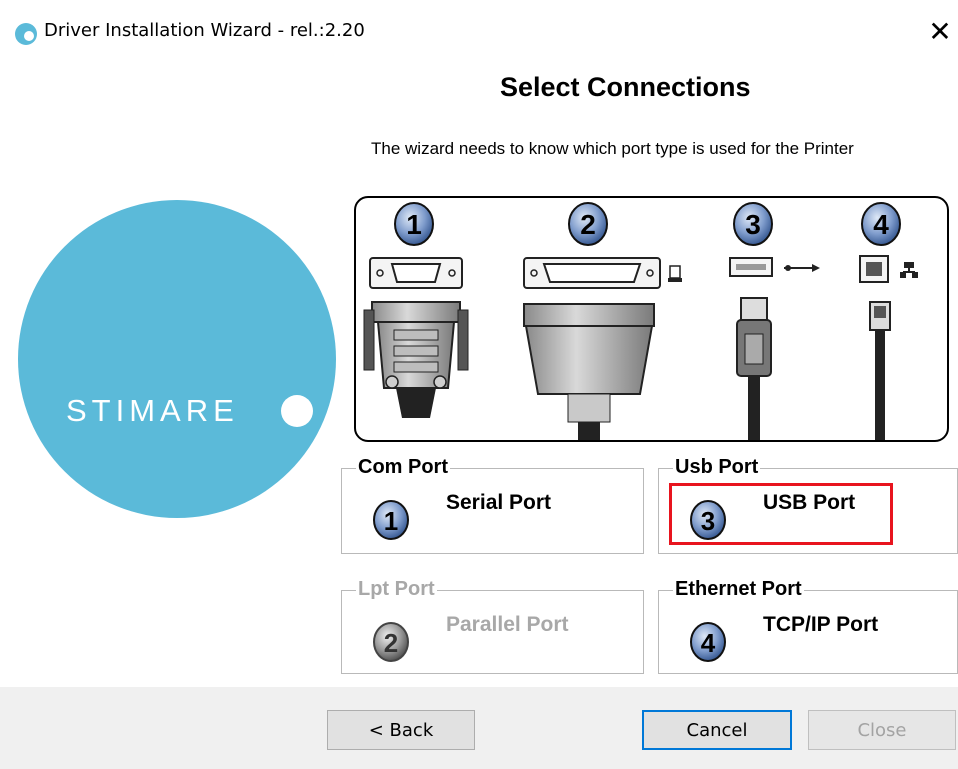  I want to click on page-title: Select Connections, so click(625, 87).